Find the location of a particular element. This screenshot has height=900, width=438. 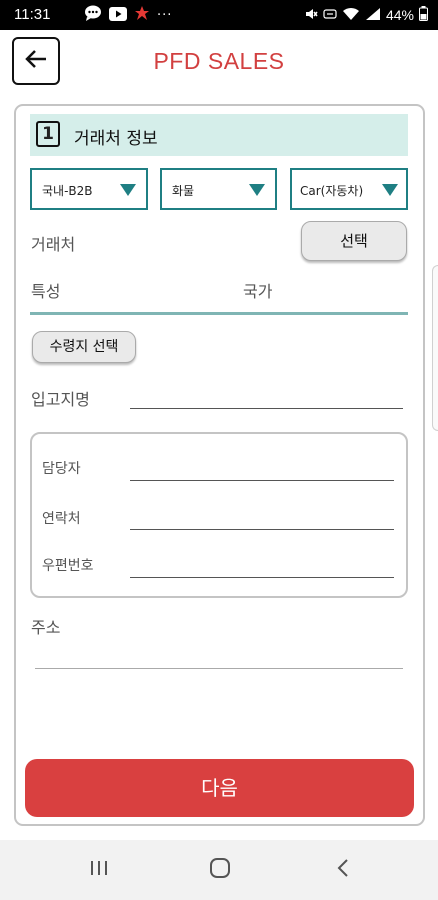

vehicle-type-dropdown-value: Car(자동차) is located at coordinates (332, 191).